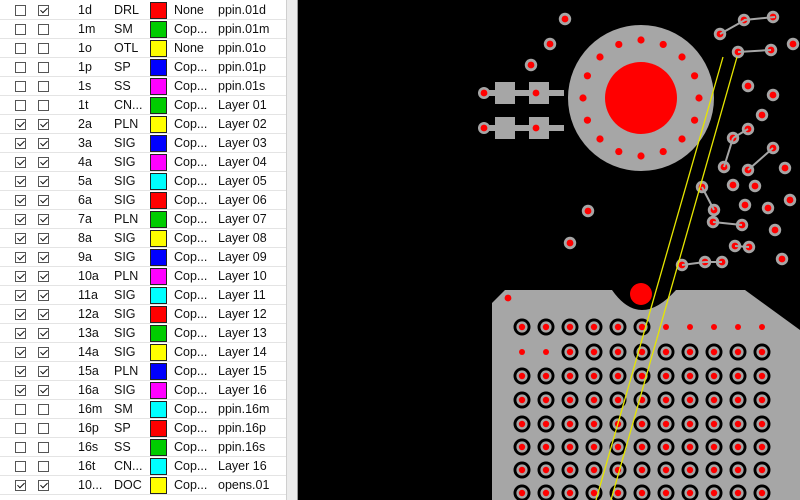 Image resolution: width=800 pixels, height=500 pixels. Describe the element at coordinates (143, 333) in the screenshot. I see `layer-row: 13a SIG Cop... Layer 13` at that location.